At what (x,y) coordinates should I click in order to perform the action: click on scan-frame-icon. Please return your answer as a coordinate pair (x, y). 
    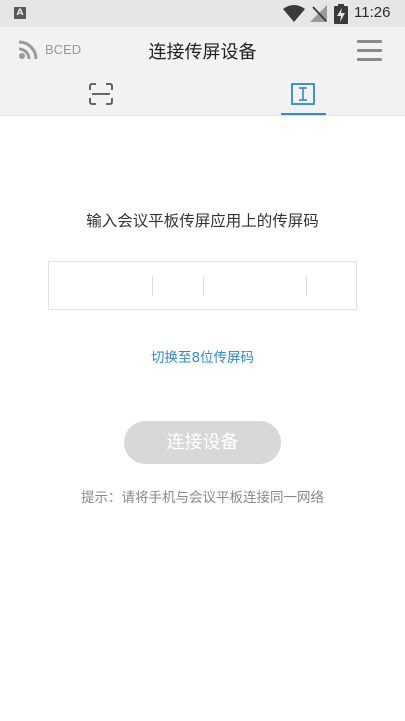
    Looking at the image, I should click on (101, 94).